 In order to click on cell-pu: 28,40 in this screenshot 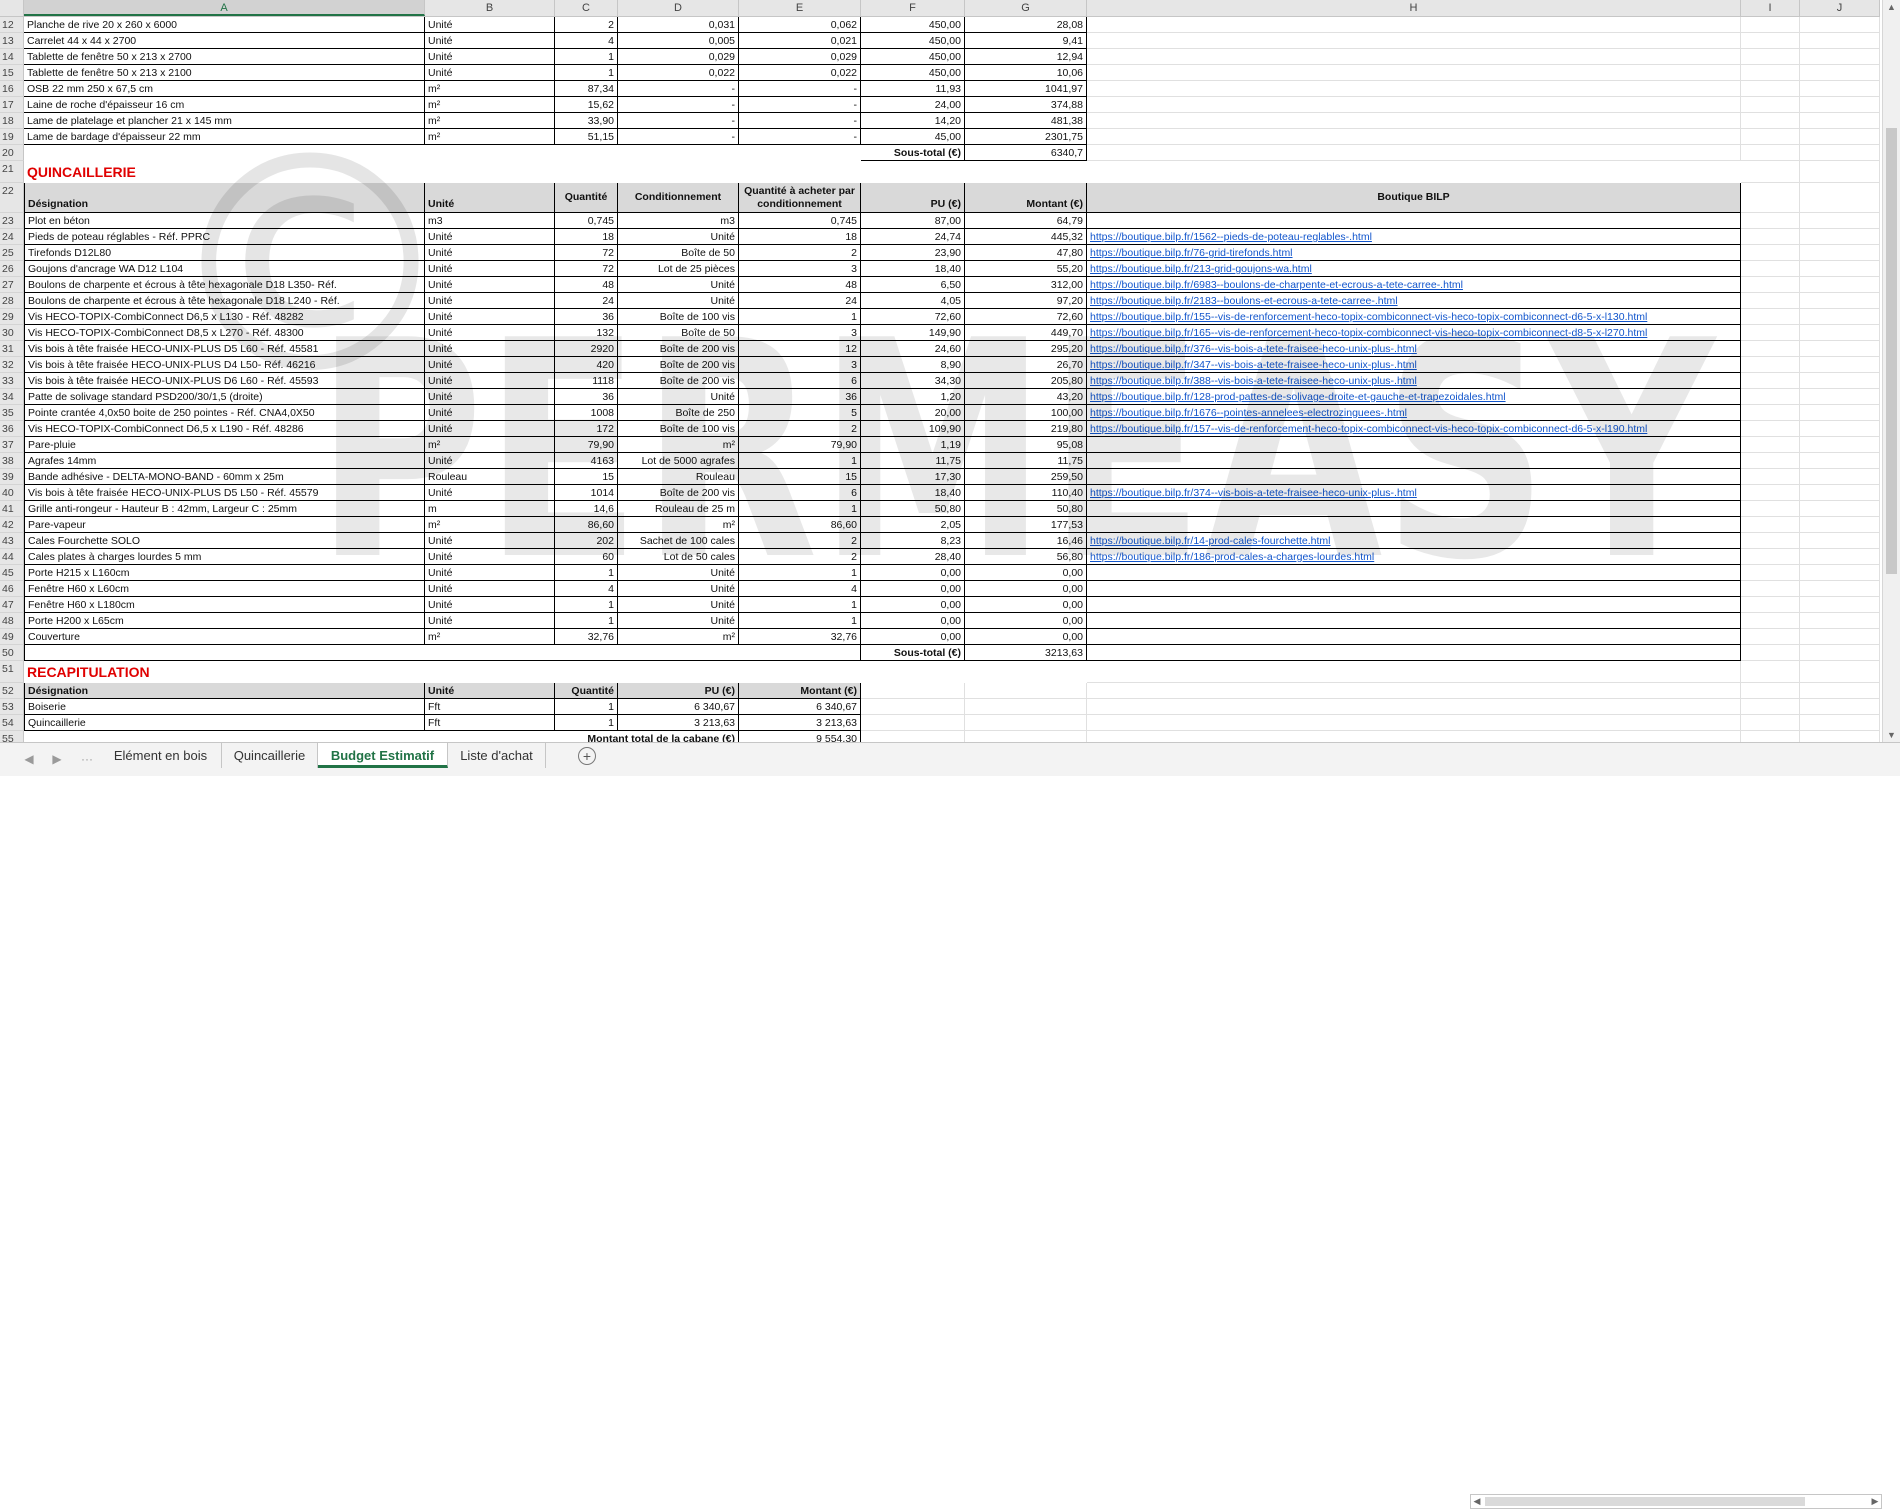, I will do `click(913, 557)`.